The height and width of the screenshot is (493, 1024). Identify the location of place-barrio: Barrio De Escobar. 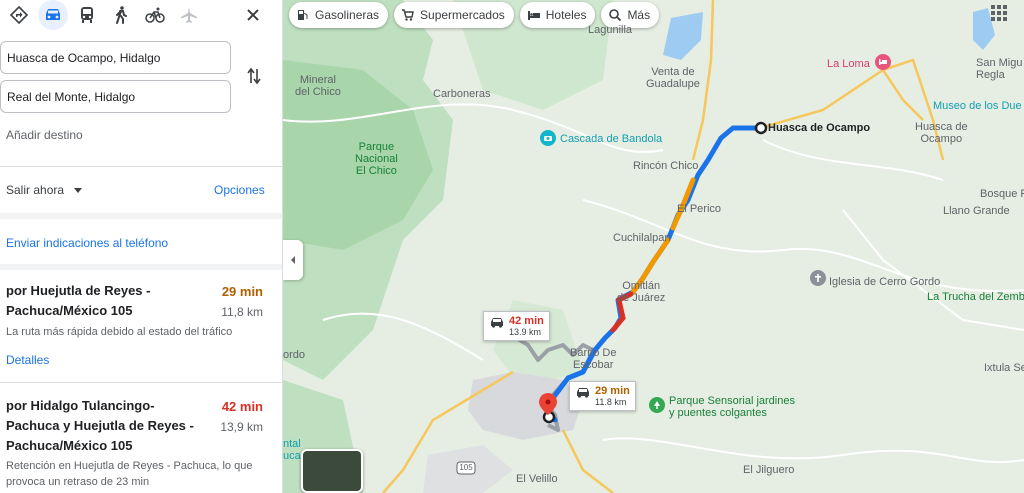
(593, 359).